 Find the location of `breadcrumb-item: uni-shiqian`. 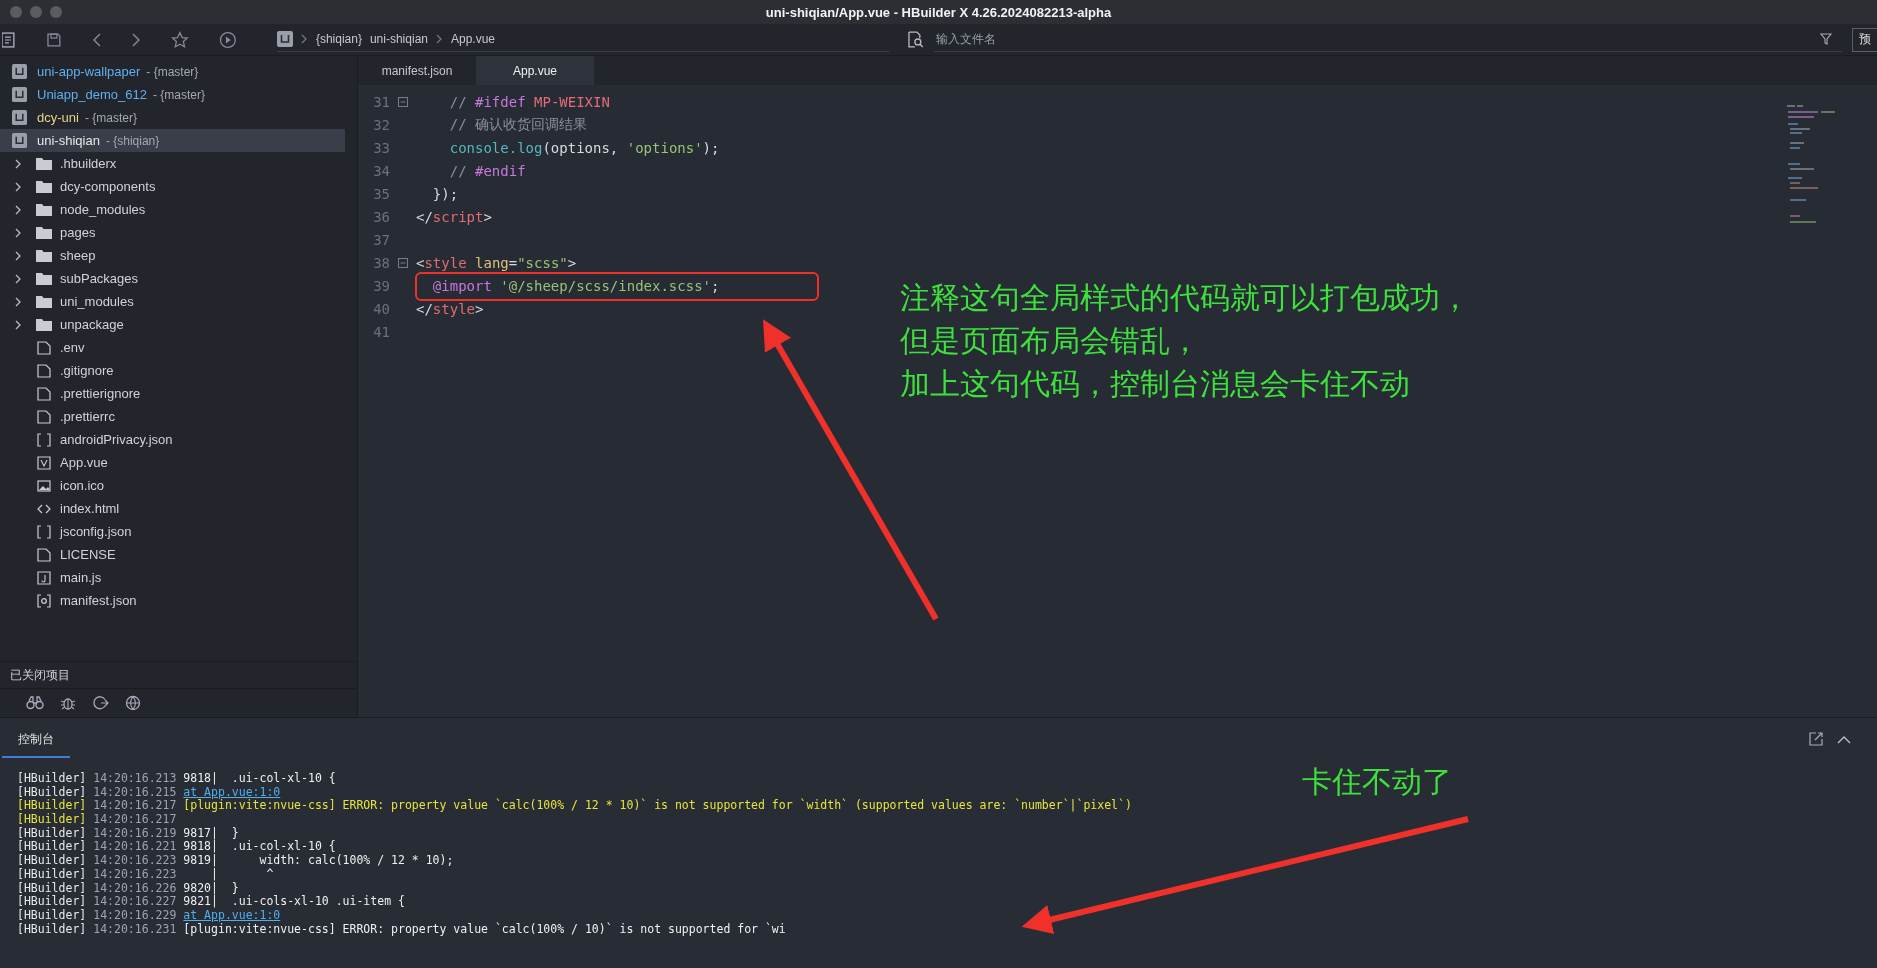

breadcrumb-item: uni-shiqian is located at coordinates (398, 39).